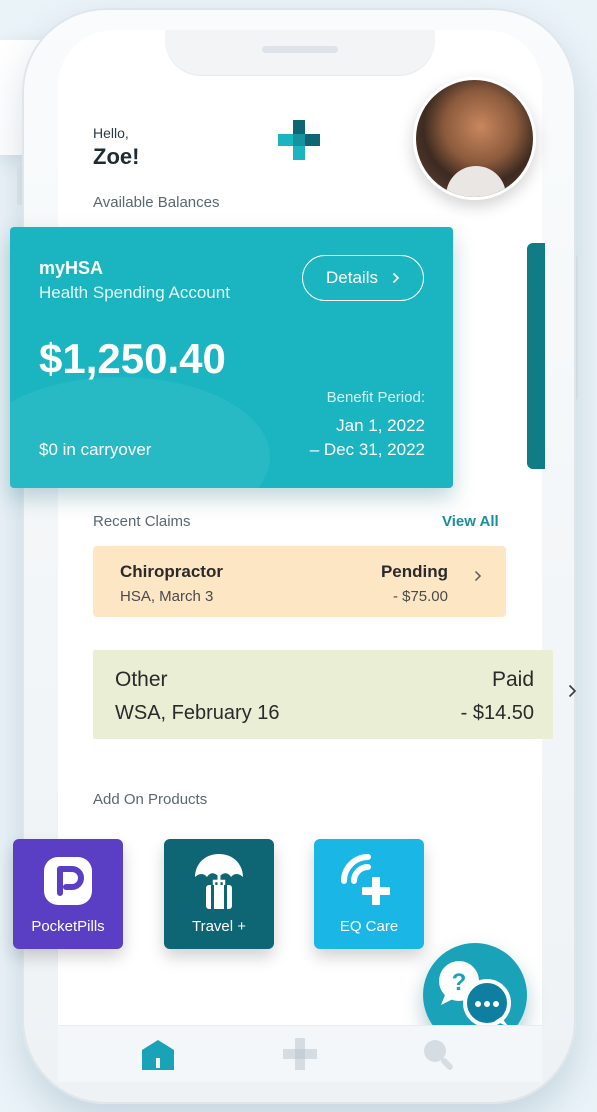  What do you see at coordinates (141, 679) in the screenshot?
I see `claim-title: Other` at bounding box center [141, 679].